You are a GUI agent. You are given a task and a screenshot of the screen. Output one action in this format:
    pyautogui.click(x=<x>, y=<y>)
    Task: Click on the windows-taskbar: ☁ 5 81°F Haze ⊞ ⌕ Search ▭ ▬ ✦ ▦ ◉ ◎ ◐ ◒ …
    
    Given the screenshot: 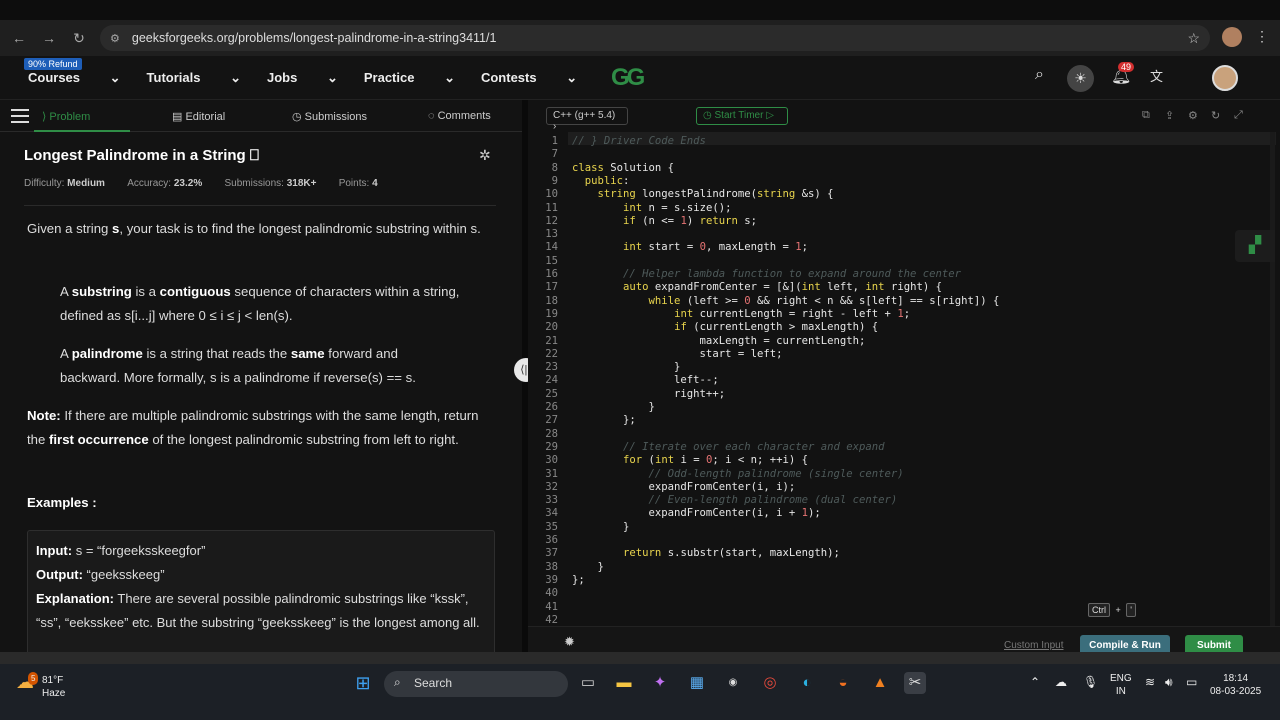 What is the action you would take?
    pyautogui.click(x=640, y=692)
    